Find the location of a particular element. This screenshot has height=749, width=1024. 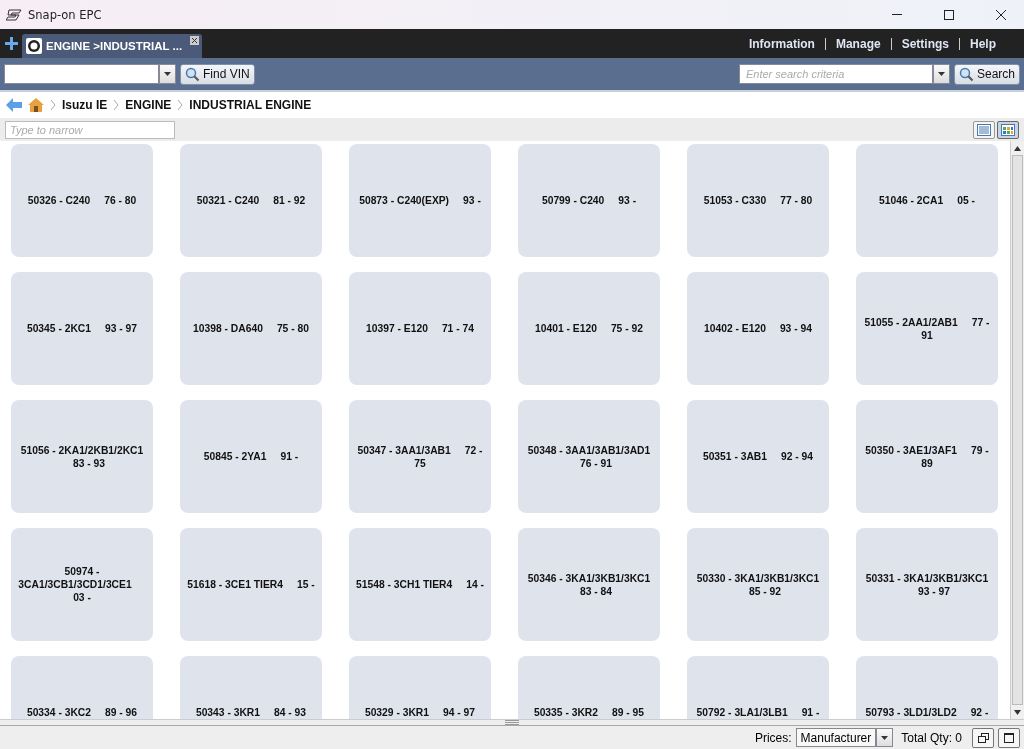

engine-tile: 51053 - C330 77 - 80 is located at coordinates (758, 200).